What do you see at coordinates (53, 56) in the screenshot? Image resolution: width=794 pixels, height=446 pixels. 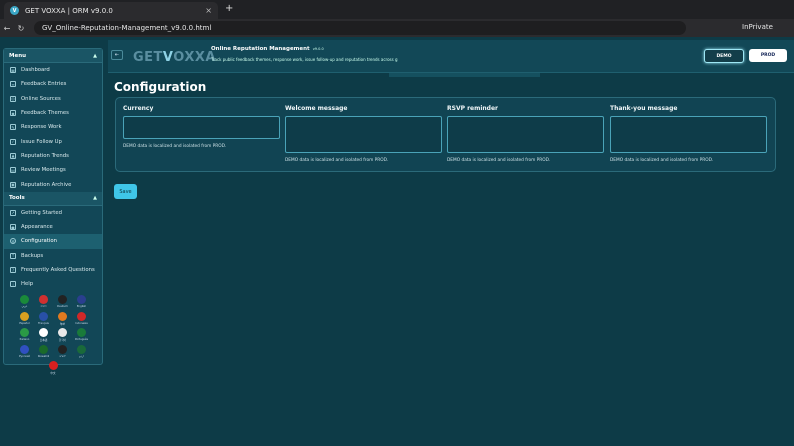 I see `menu-section-header: Menu ▲` at bounding box center [53, 56].